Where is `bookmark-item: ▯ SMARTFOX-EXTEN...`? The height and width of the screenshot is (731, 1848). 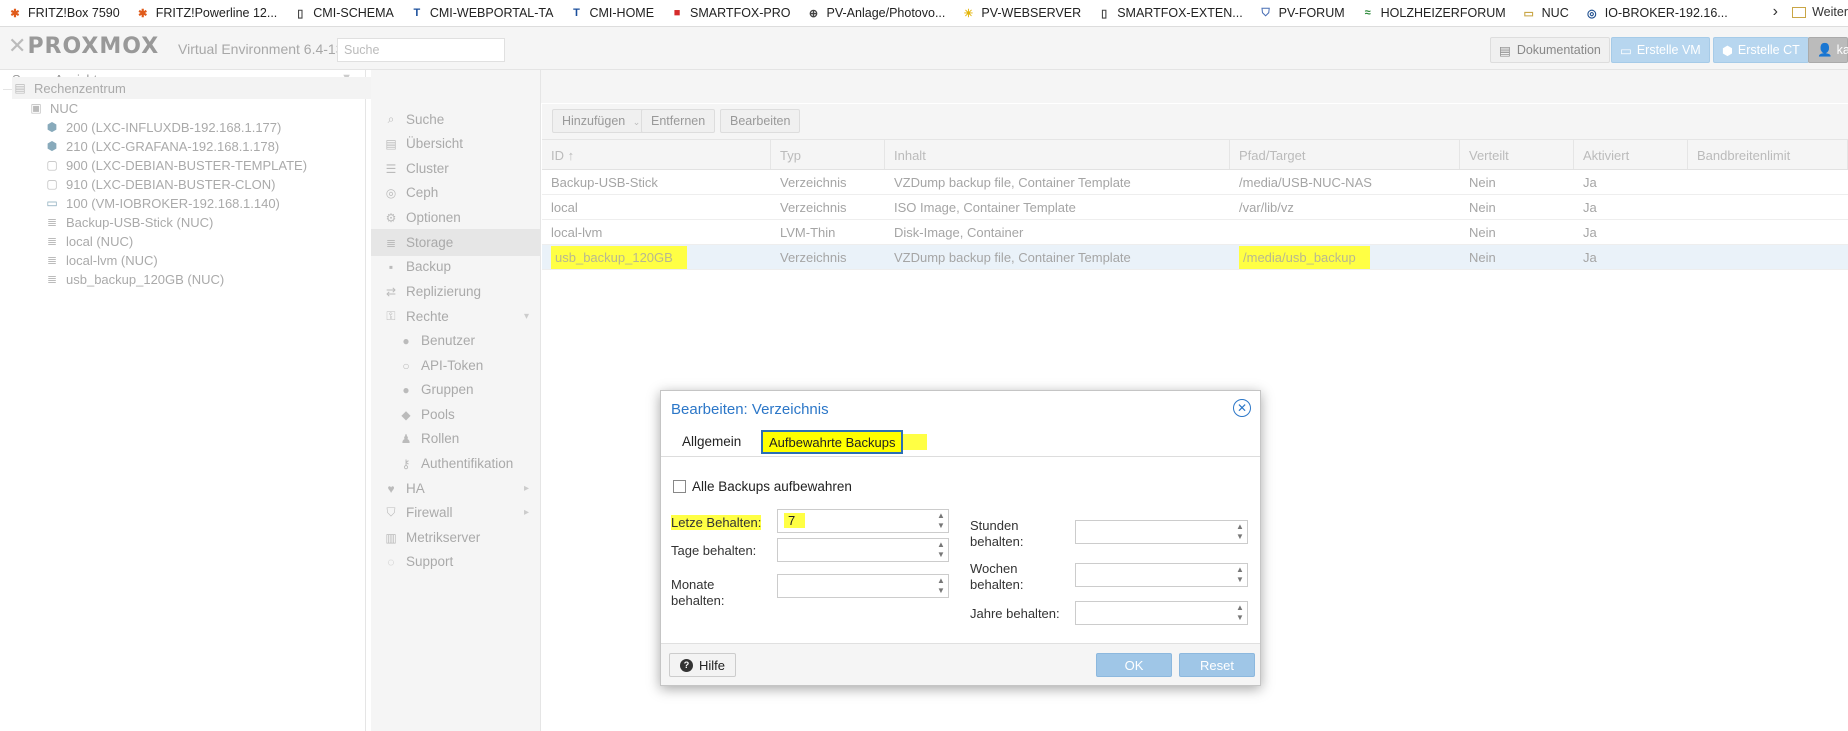
bookmark-item: ▯ SMARTFOX-EXTEN... is located at coordinates (1170, 13).